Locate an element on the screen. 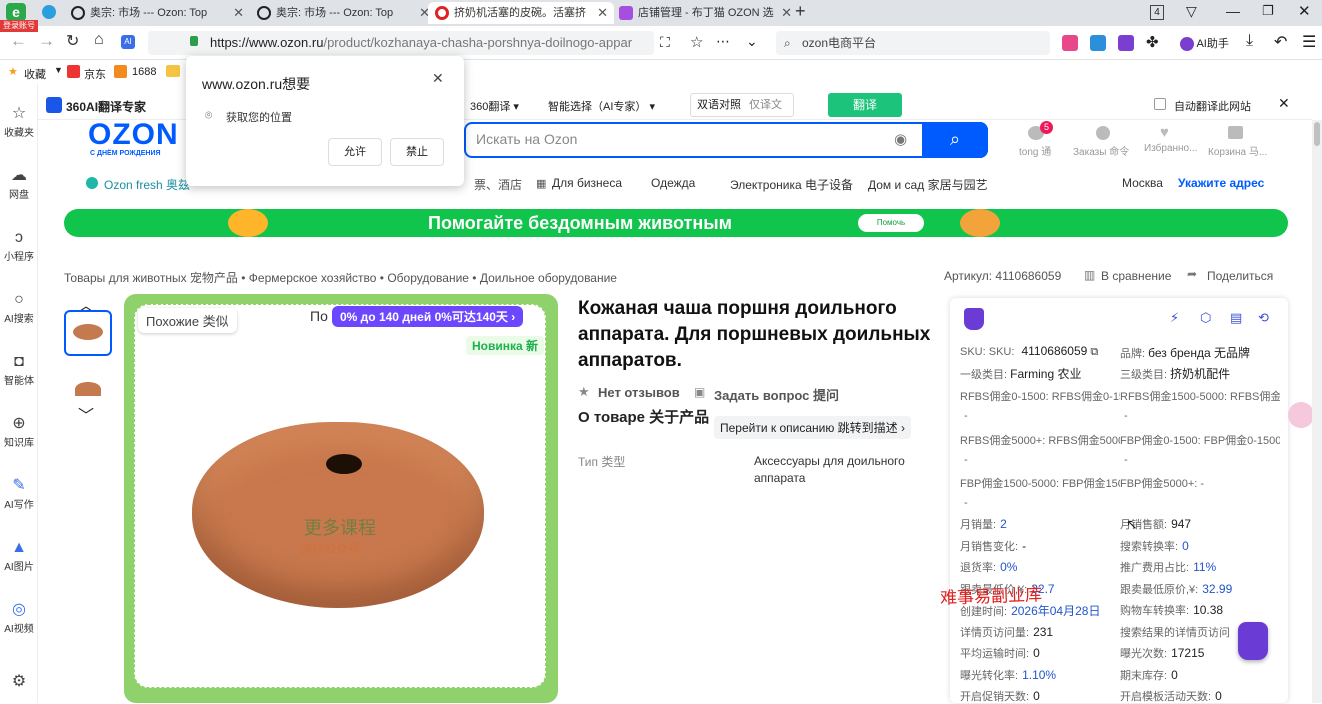  sidebar-item-knowledge: ⊕ 知识库 is located at coordinates (19, 431).